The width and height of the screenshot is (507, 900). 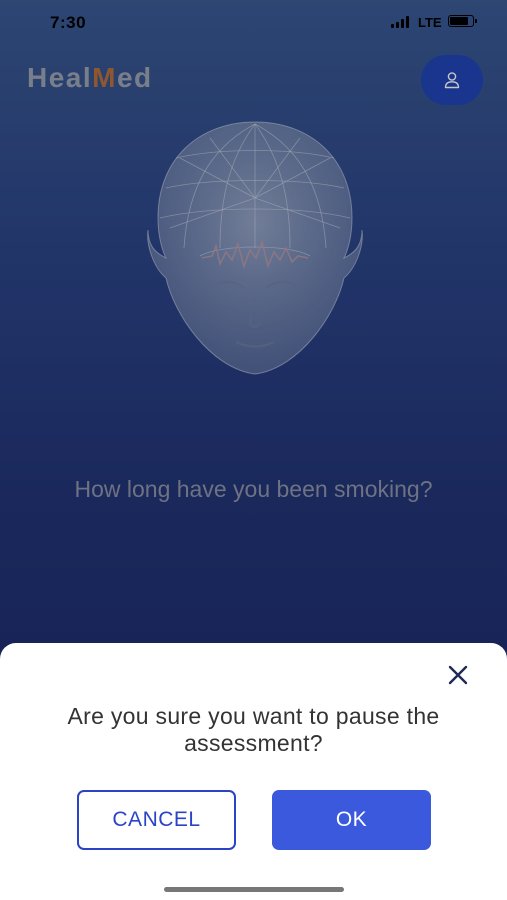 What do you see at coordinates (156, 820) in the screenshot?
I see `cancel-button: CANCEL` at bounding box center [156, 820].